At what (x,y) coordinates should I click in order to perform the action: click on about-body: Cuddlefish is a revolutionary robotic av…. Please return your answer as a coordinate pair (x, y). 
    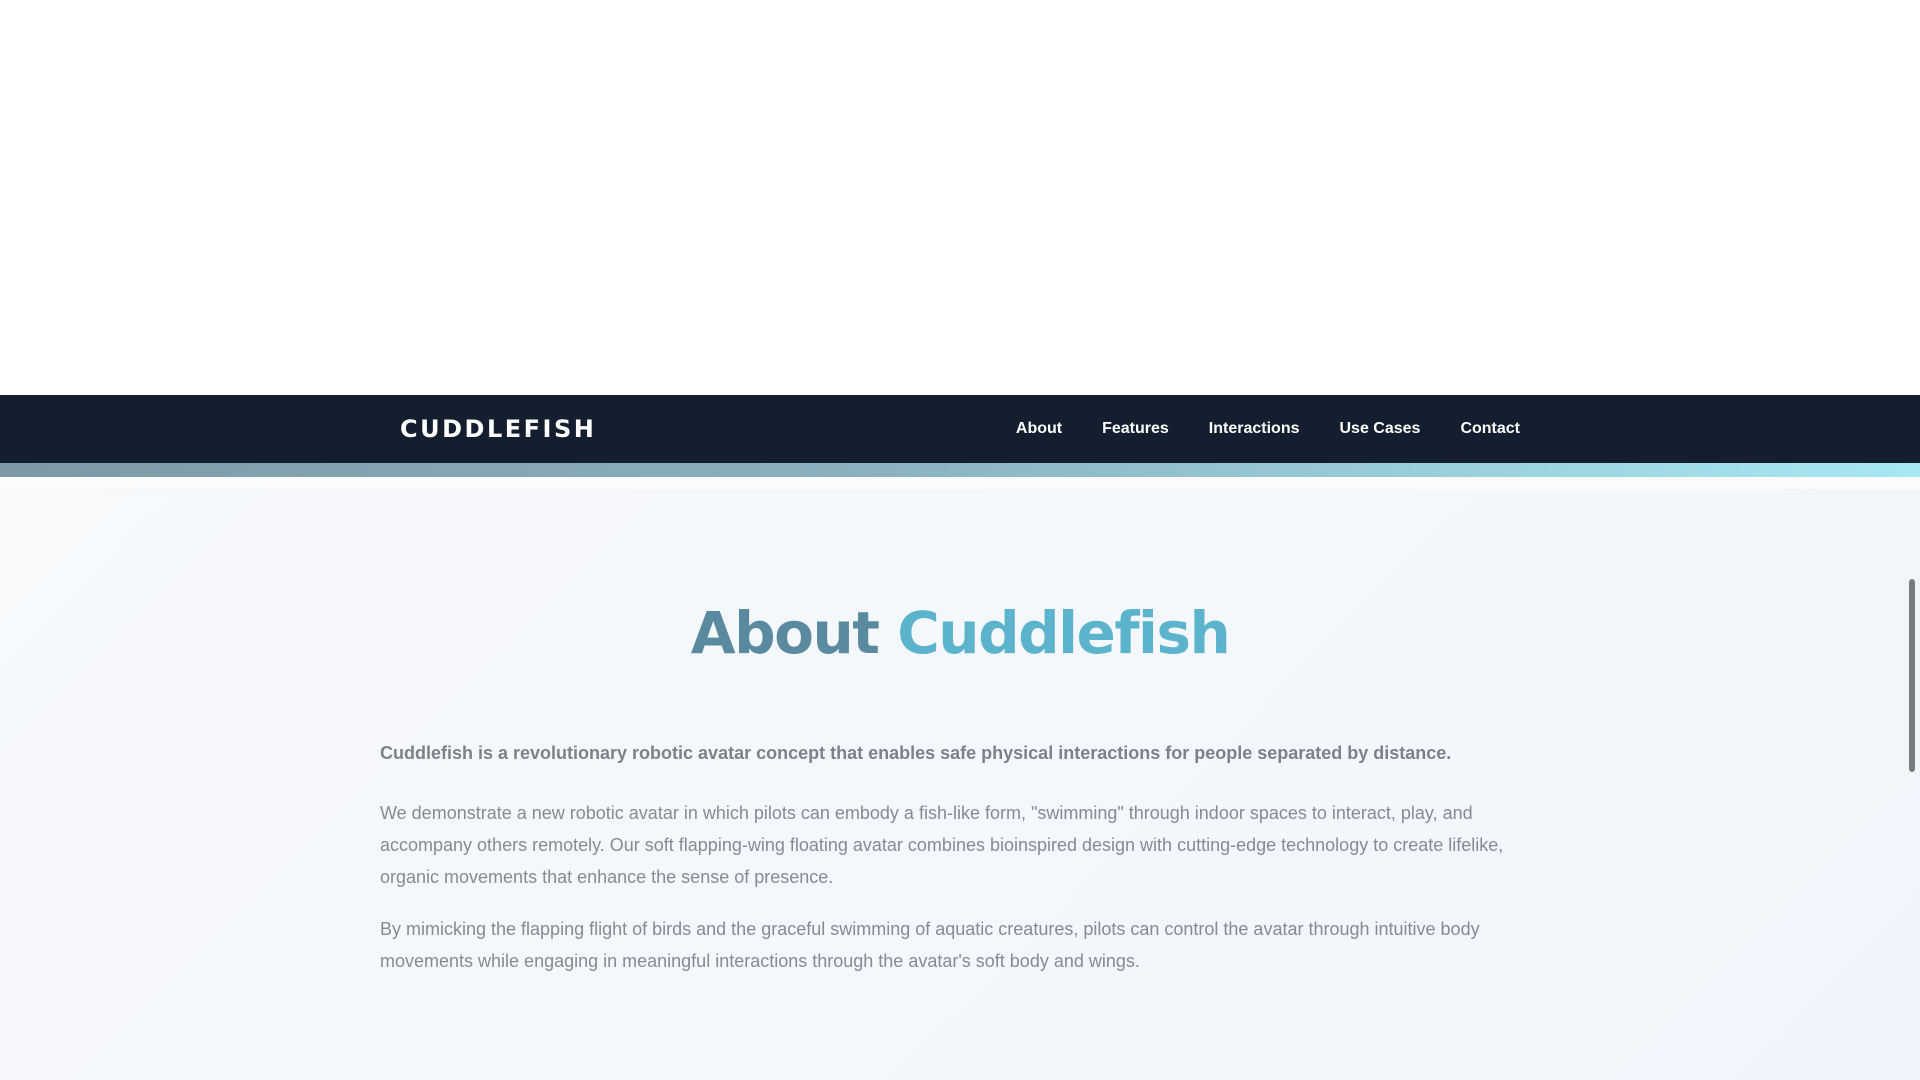
    Looking at the image, I should click on (965, 868).